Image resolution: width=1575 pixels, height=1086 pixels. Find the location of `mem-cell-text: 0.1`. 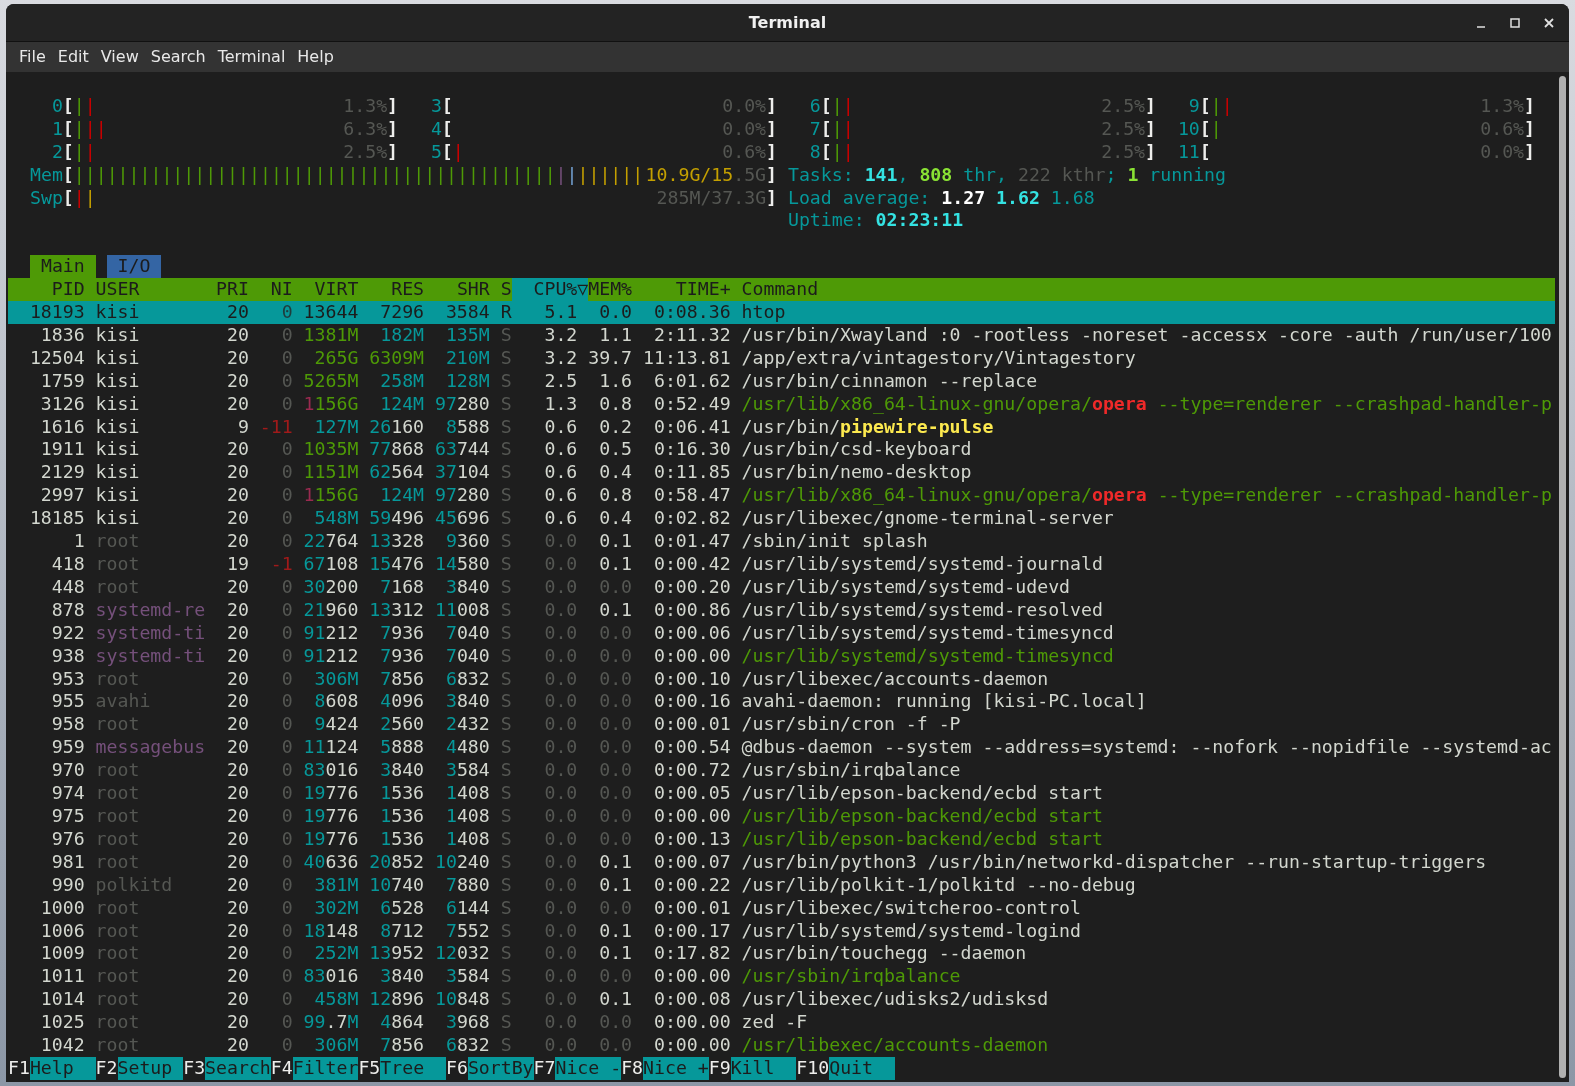

mem-cell-text: 0.1 is located at coordinates (615, 564).